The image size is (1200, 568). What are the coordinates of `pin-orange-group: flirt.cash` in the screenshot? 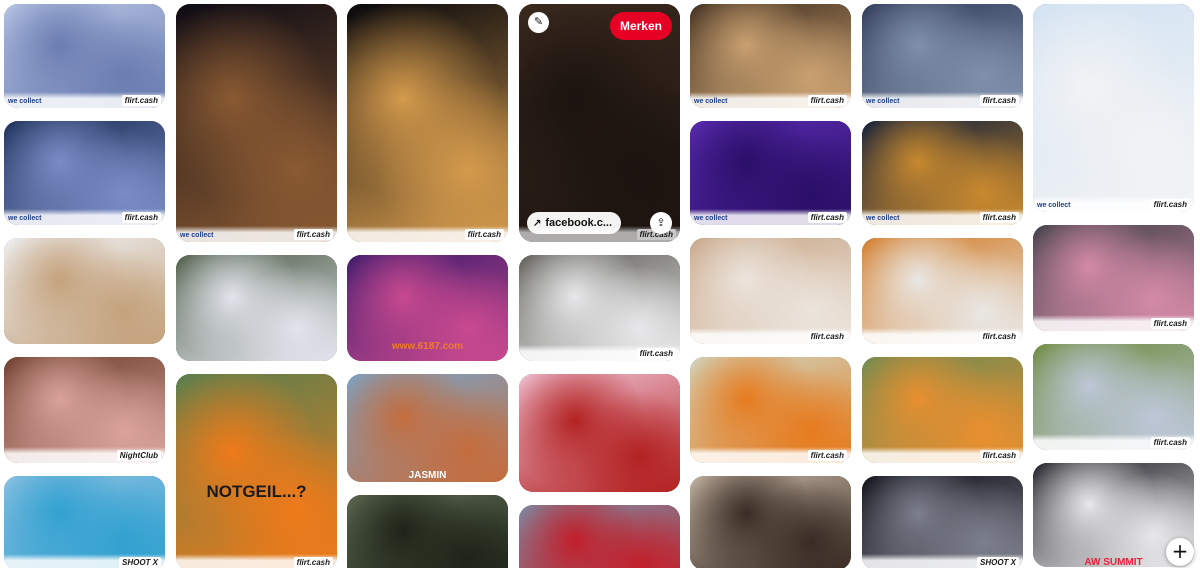 It's located at (942, 291).